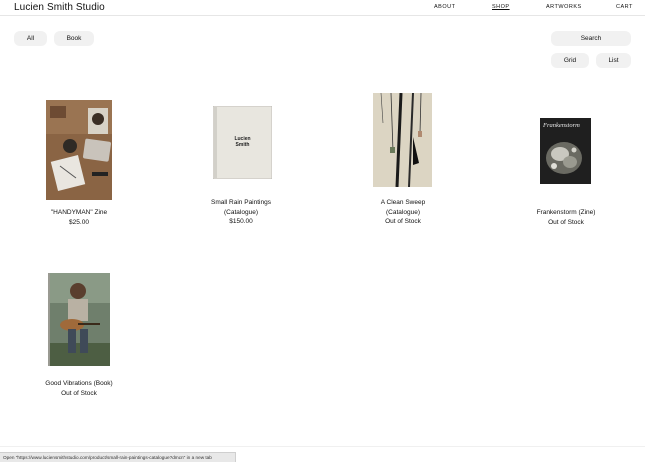 The height and width of the screenshot is (462, 645). Describe the element at coordinates (613, 60) in the screenshot. I see `list-view-button: List` at that location.